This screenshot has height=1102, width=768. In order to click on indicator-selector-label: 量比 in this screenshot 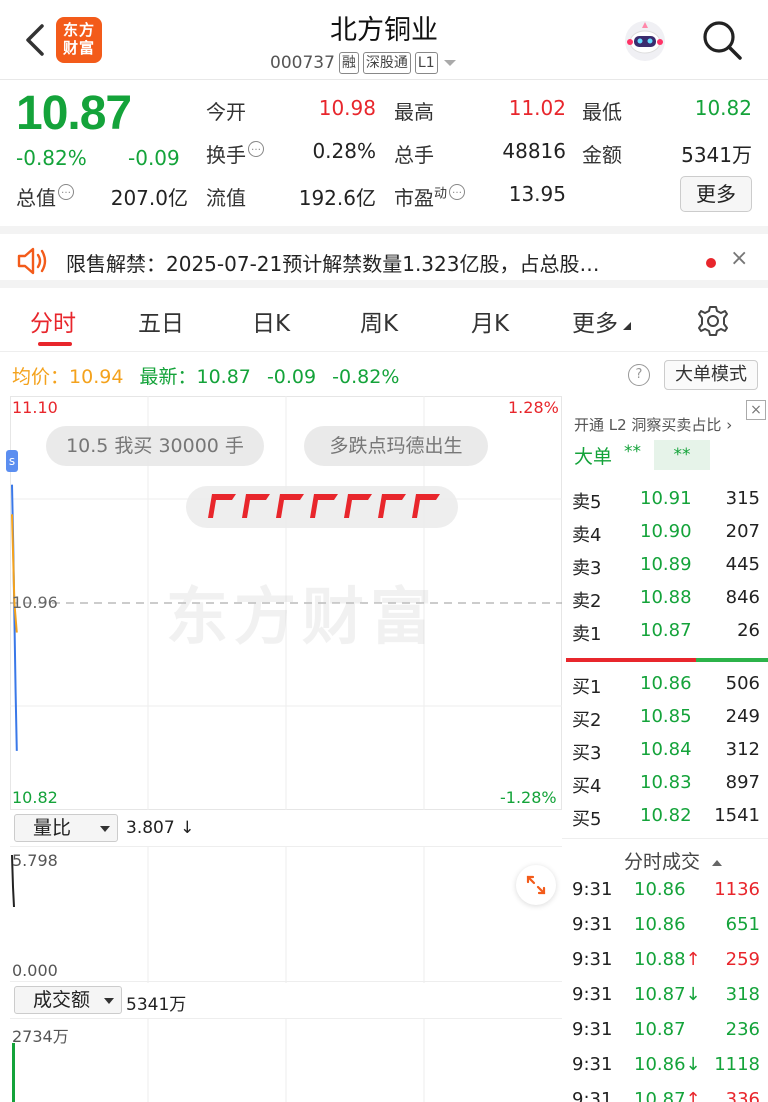, I will do `click(52, 828)`.